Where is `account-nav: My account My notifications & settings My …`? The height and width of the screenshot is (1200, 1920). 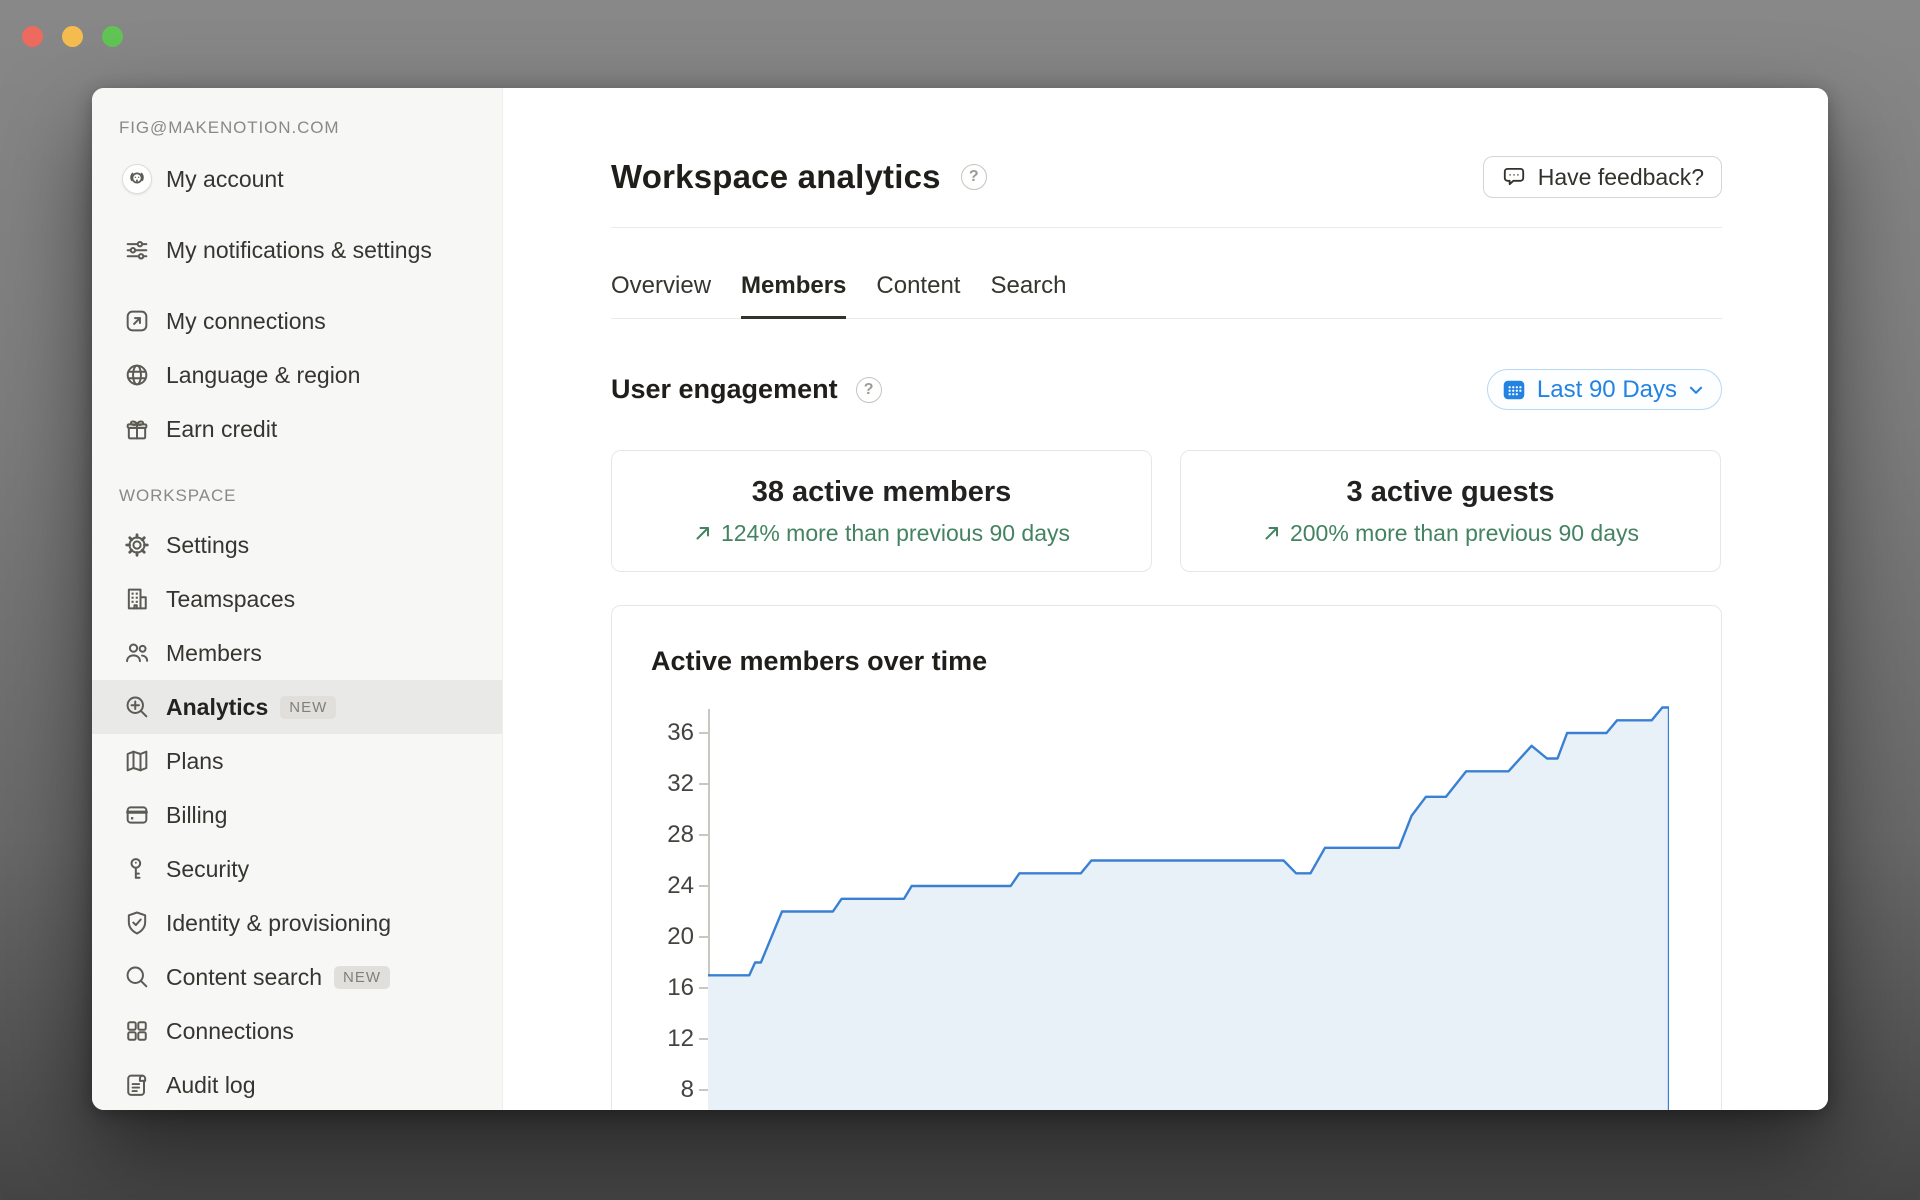
account-nav: My account My notifications & settings My … is located at coordinates (297, 304).